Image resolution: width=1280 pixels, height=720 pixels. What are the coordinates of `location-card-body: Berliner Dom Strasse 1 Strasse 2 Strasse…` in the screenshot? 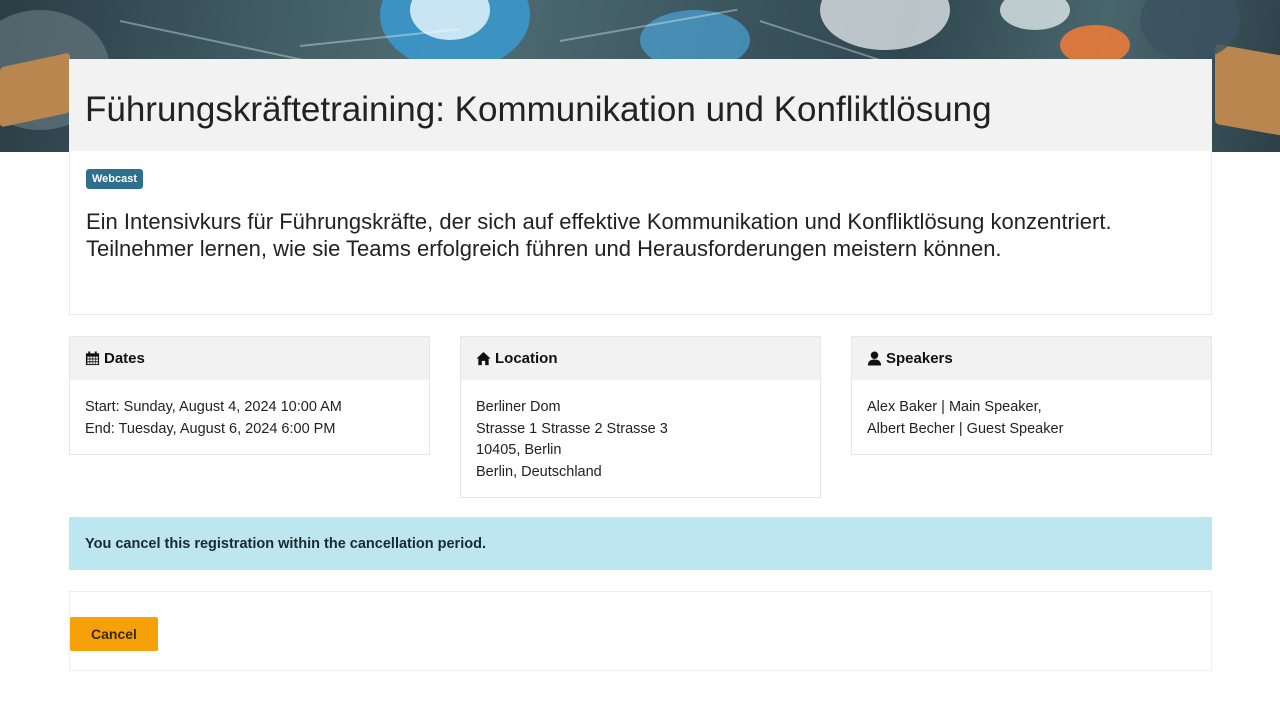 It's located at (640, 438).